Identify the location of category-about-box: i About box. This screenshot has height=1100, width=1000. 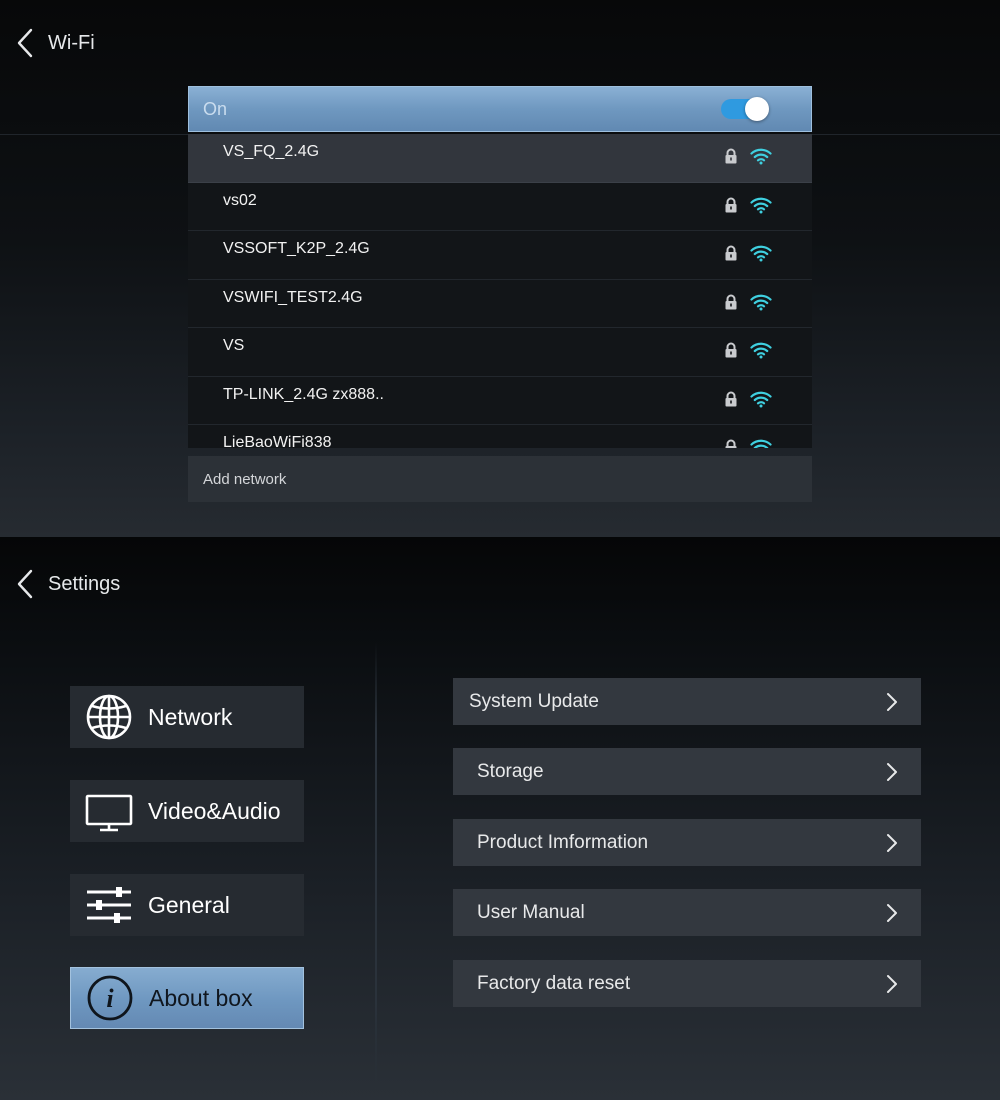
(187, 998).